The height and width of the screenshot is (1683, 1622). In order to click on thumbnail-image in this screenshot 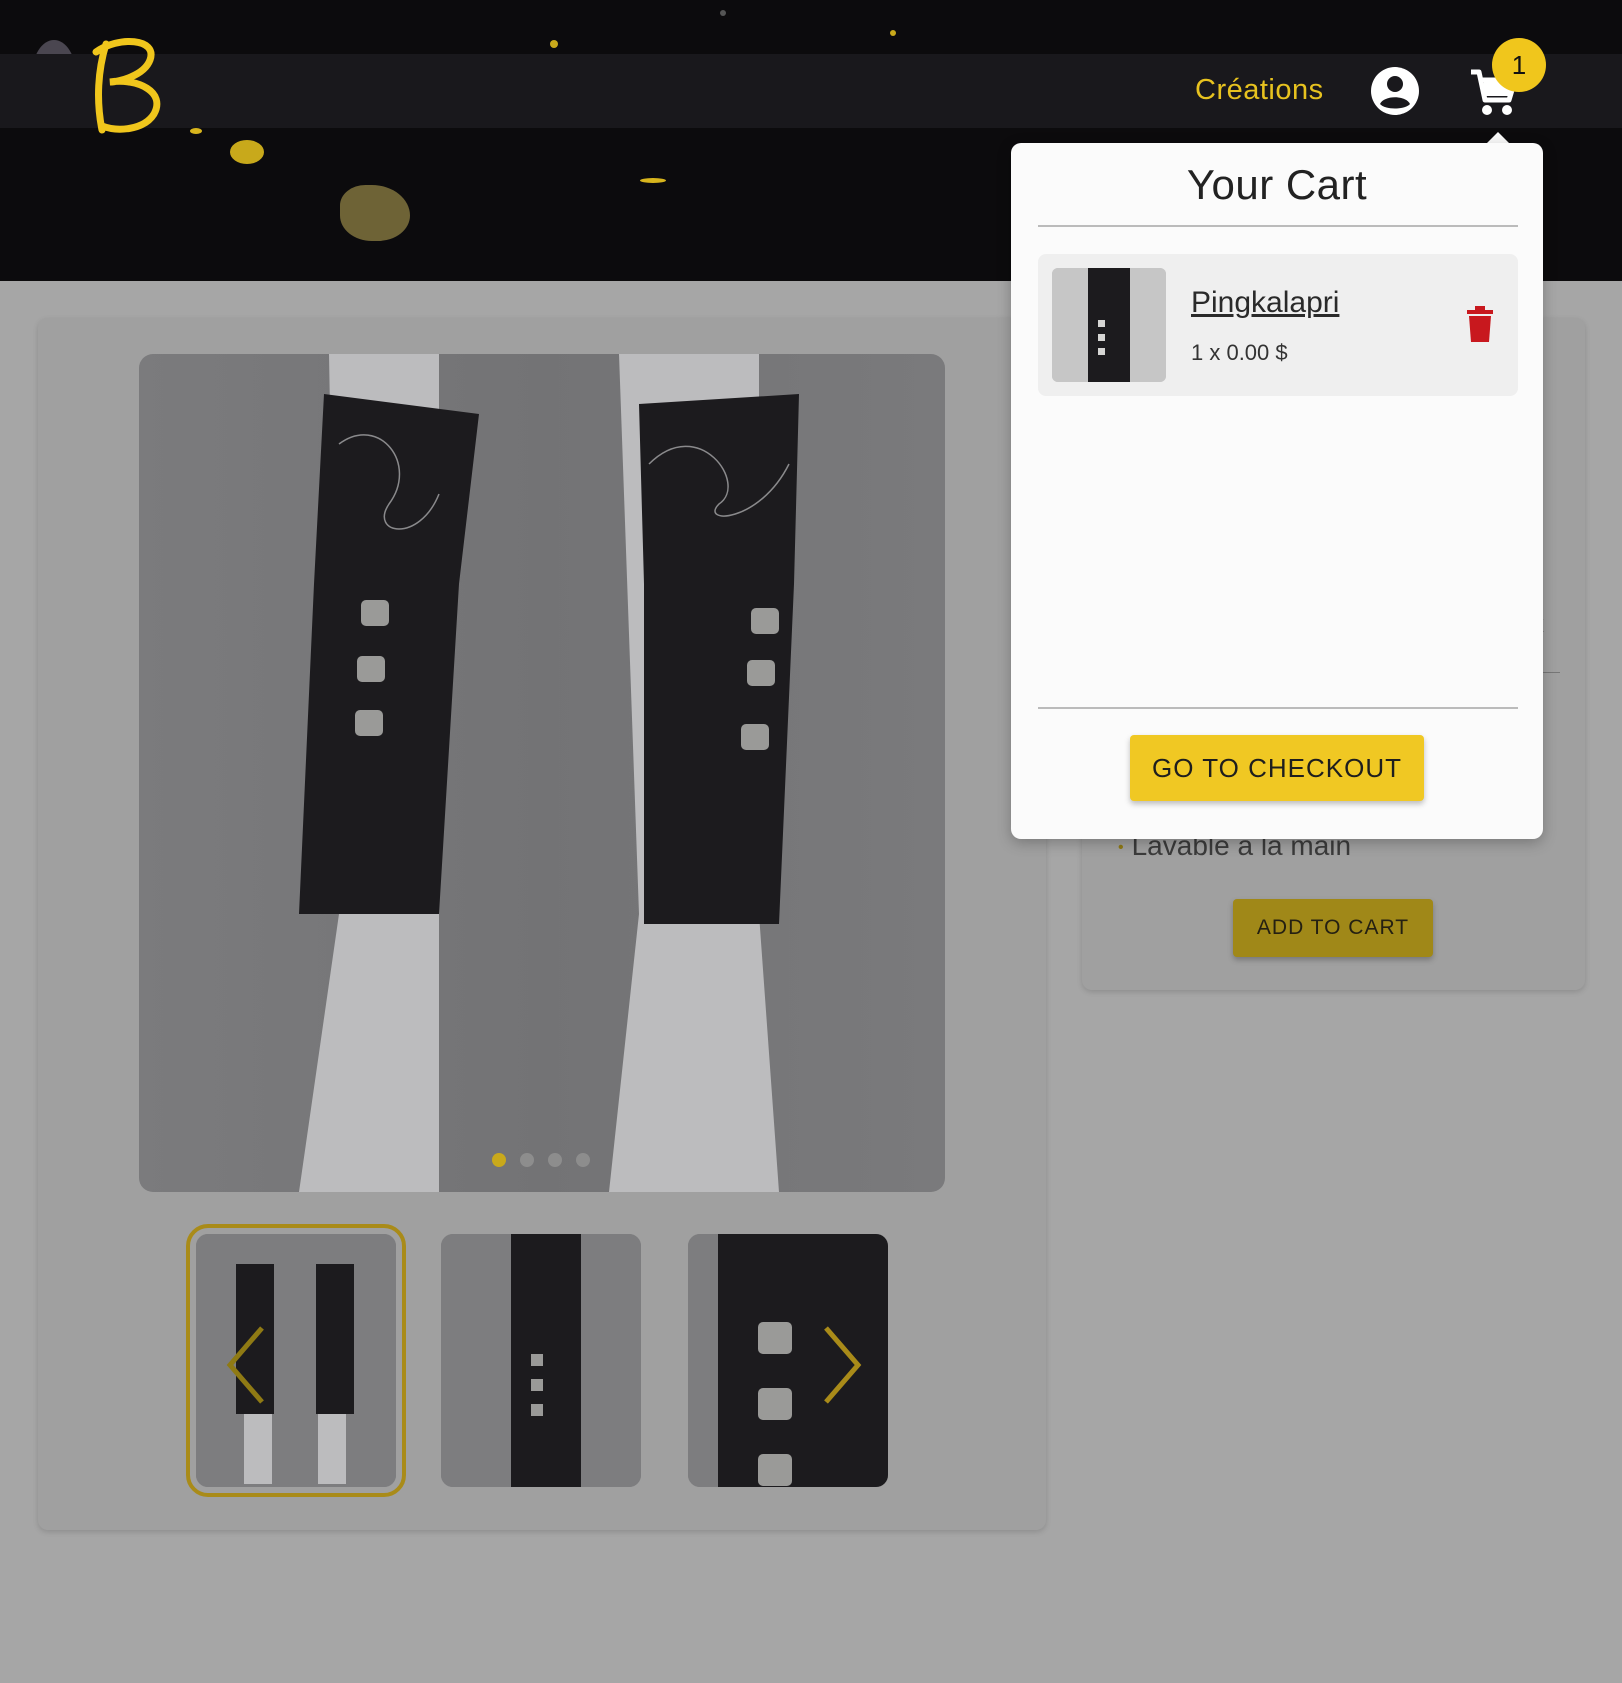, I will do `click(541, 1360)`.